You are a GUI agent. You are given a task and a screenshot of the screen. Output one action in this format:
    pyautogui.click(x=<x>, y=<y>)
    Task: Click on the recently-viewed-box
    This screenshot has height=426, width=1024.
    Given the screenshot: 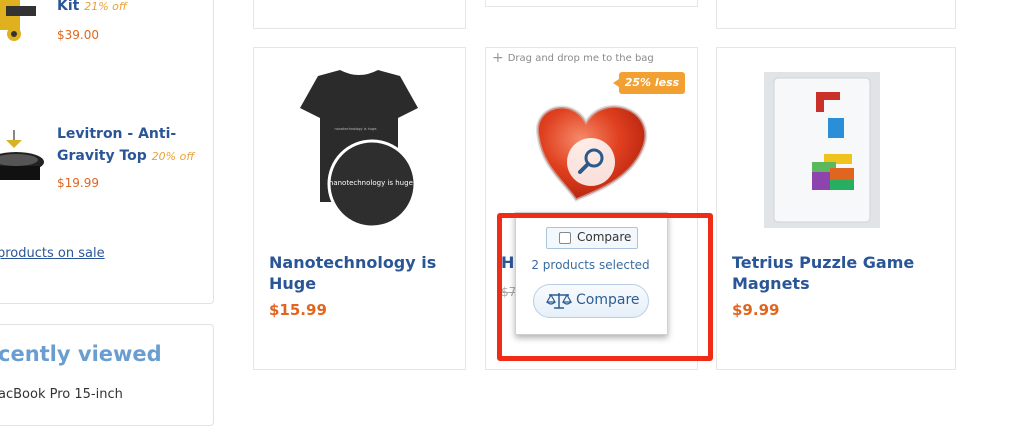 What is the action you would take?
    pyautogui.click(x=107, y=375)
    